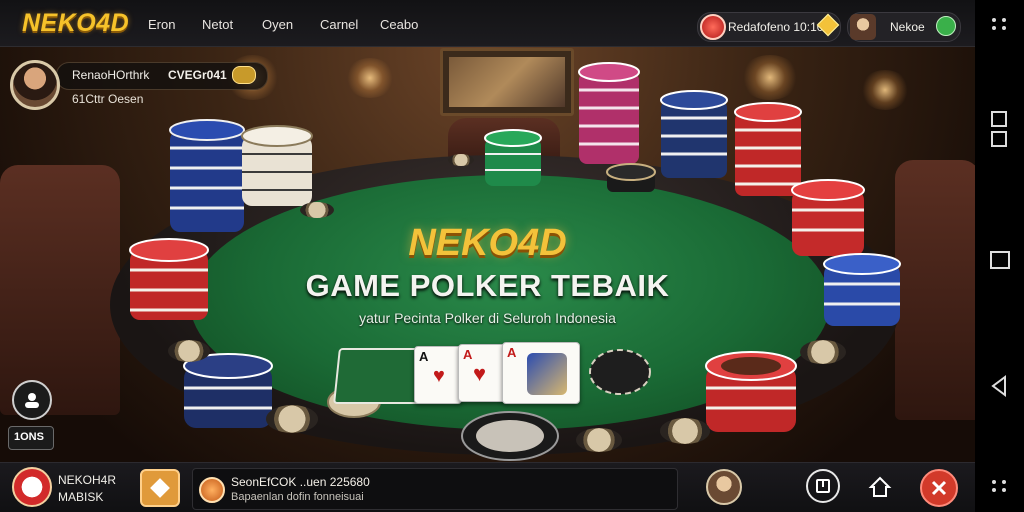  I want to click on player-avatar, so click(35, 85).